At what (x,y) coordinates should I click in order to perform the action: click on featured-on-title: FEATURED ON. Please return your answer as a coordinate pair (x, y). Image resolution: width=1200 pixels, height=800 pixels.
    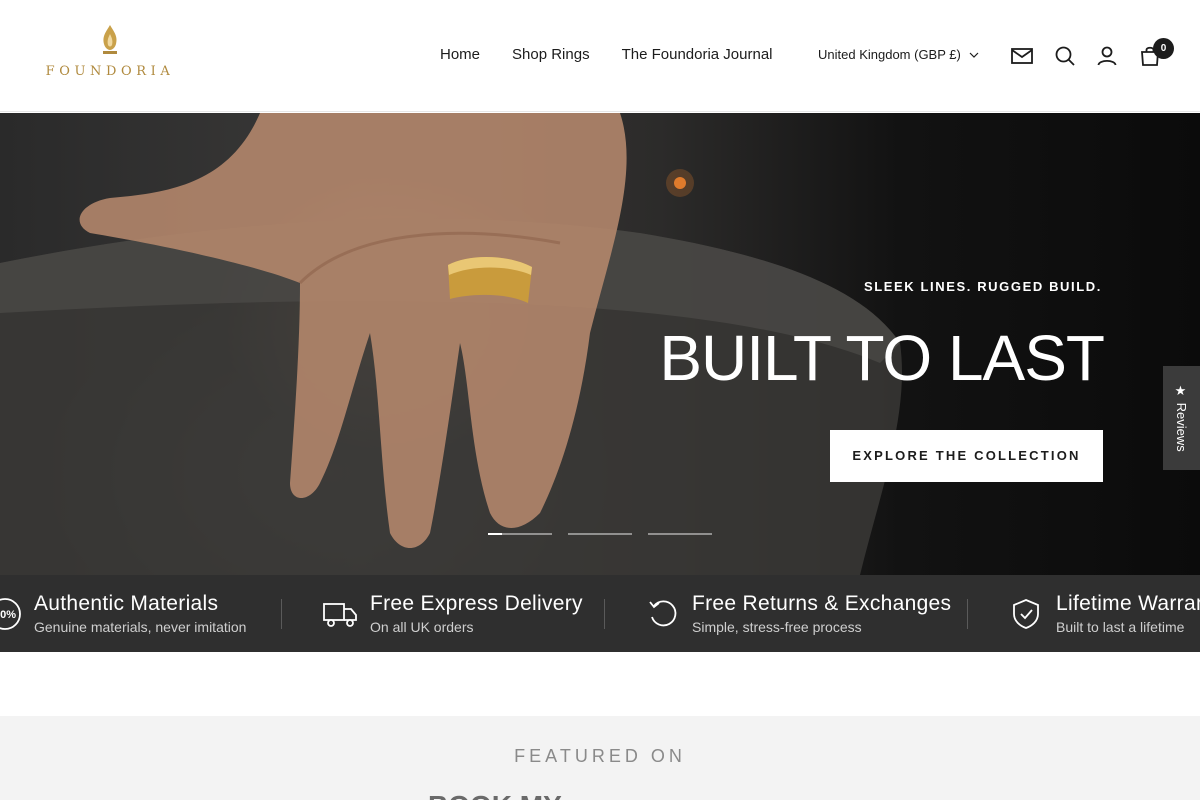
    Looking at the image, I should click on (600, 756).